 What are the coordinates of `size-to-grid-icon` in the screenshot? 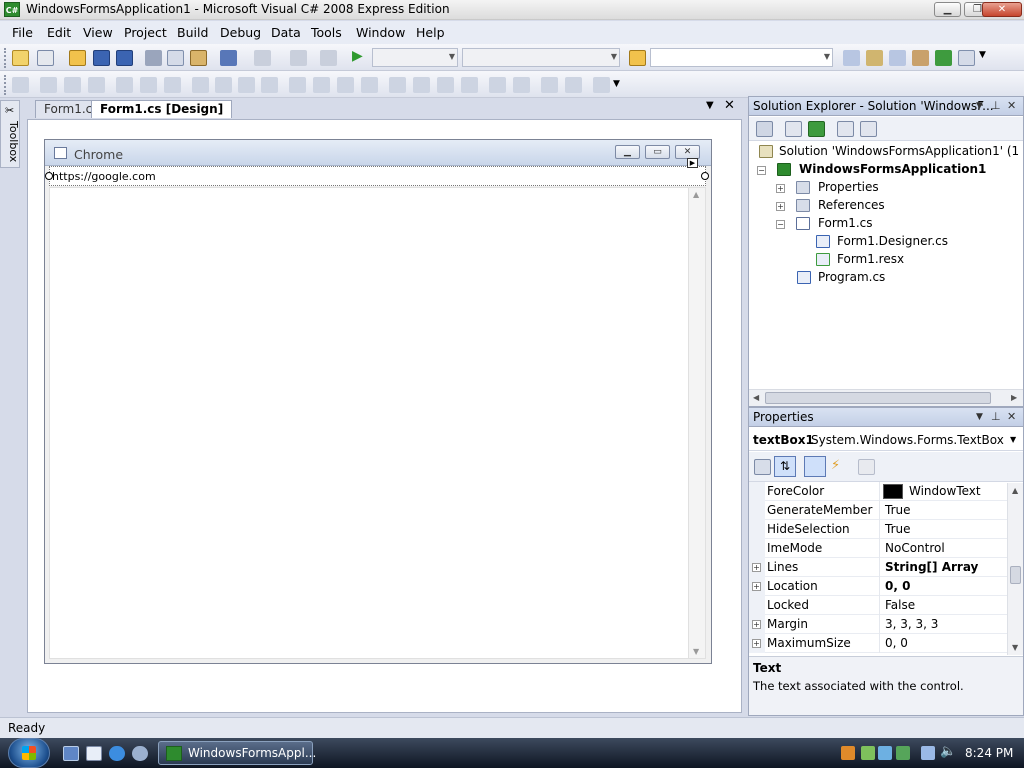 It's located at (223, 85).